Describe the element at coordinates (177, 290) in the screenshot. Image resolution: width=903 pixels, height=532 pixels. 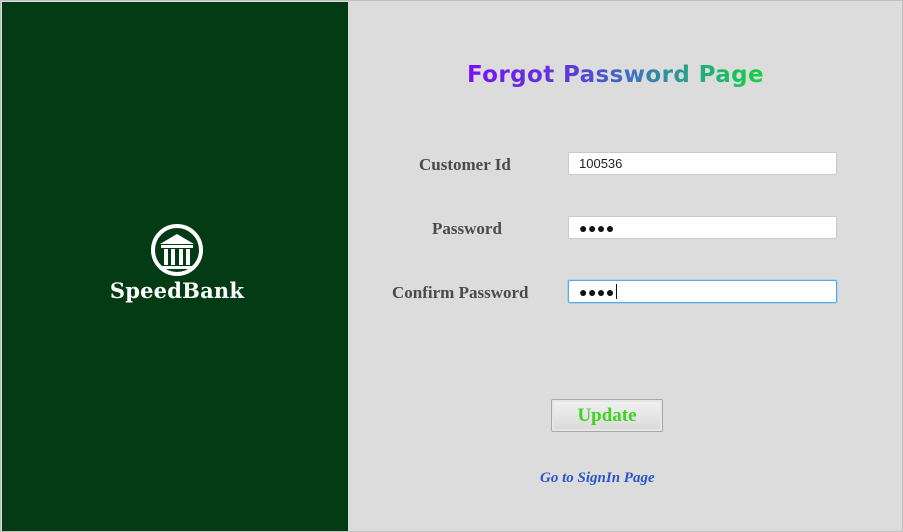
I see `brand-name: SpeedBank` at that location.